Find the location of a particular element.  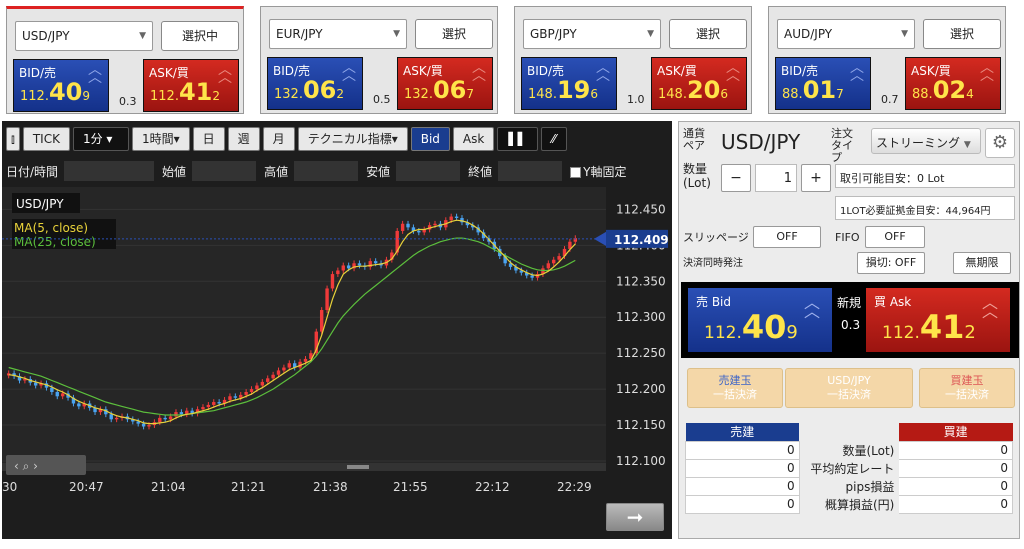

ask-quote-button: ASK/買 ︿ ︿ 112.412 is located at coordinates (191, 85).